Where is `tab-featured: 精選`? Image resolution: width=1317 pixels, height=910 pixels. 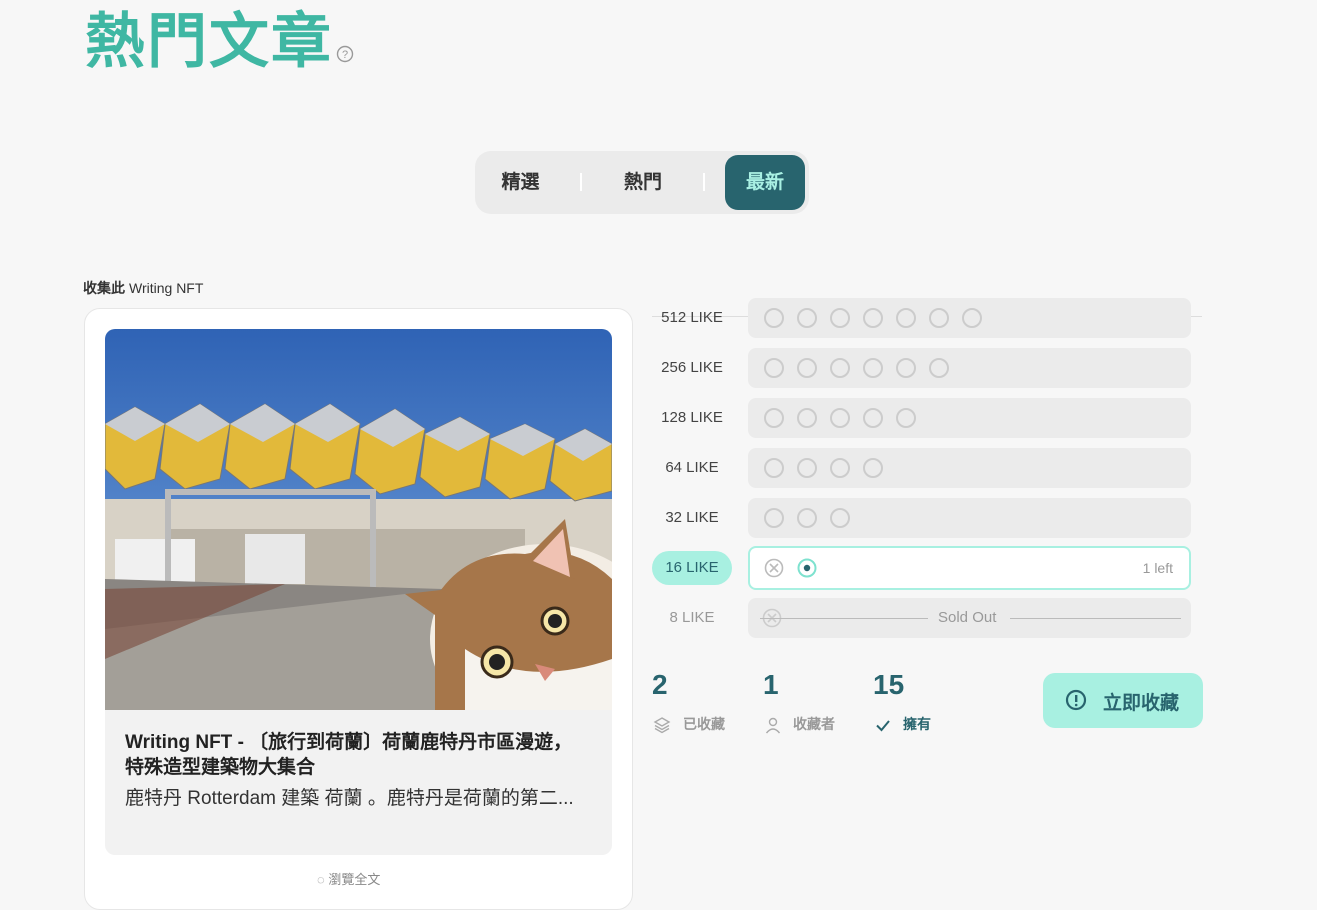
tab-featured: 精選 is located at coordinates (520, 182).